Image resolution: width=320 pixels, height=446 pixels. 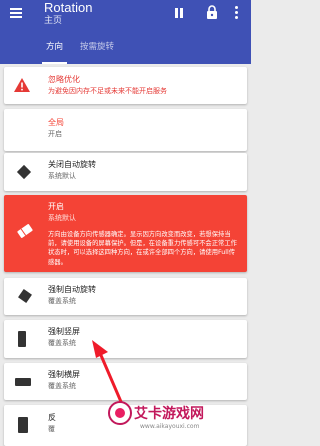 What do you see at coordinates (25, 296) in the screenshot?
I see `rotate-square-icon` at bounding box center [25, 296].